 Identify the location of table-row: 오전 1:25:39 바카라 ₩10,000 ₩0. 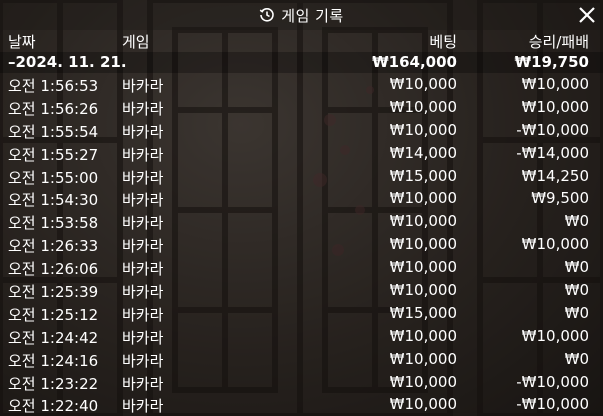
(301, 290).